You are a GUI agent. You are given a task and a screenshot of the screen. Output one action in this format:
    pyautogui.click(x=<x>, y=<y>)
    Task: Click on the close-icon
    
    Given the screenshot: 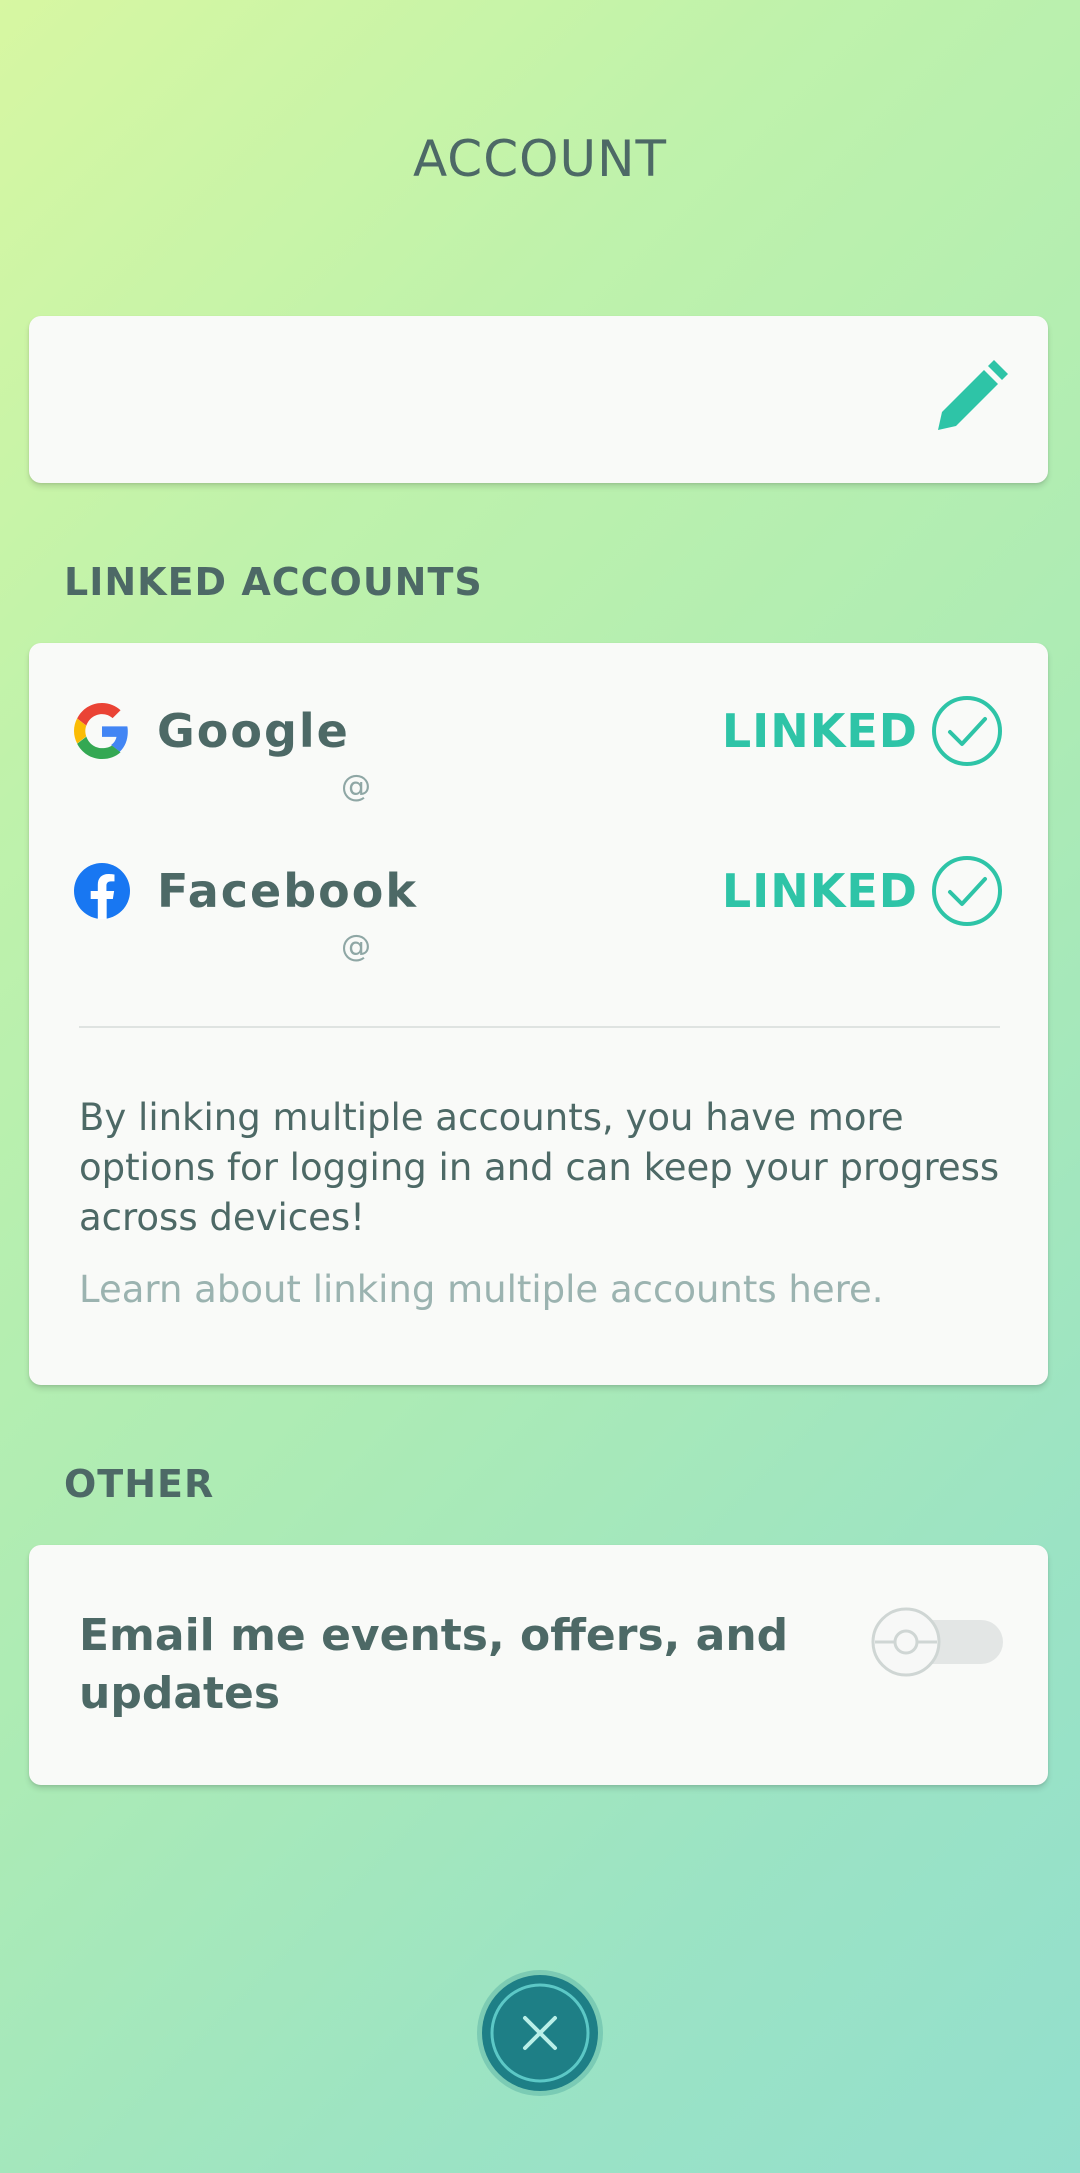 What is the action you would take?
    pyautogui.click(x=540, y=2033)
    